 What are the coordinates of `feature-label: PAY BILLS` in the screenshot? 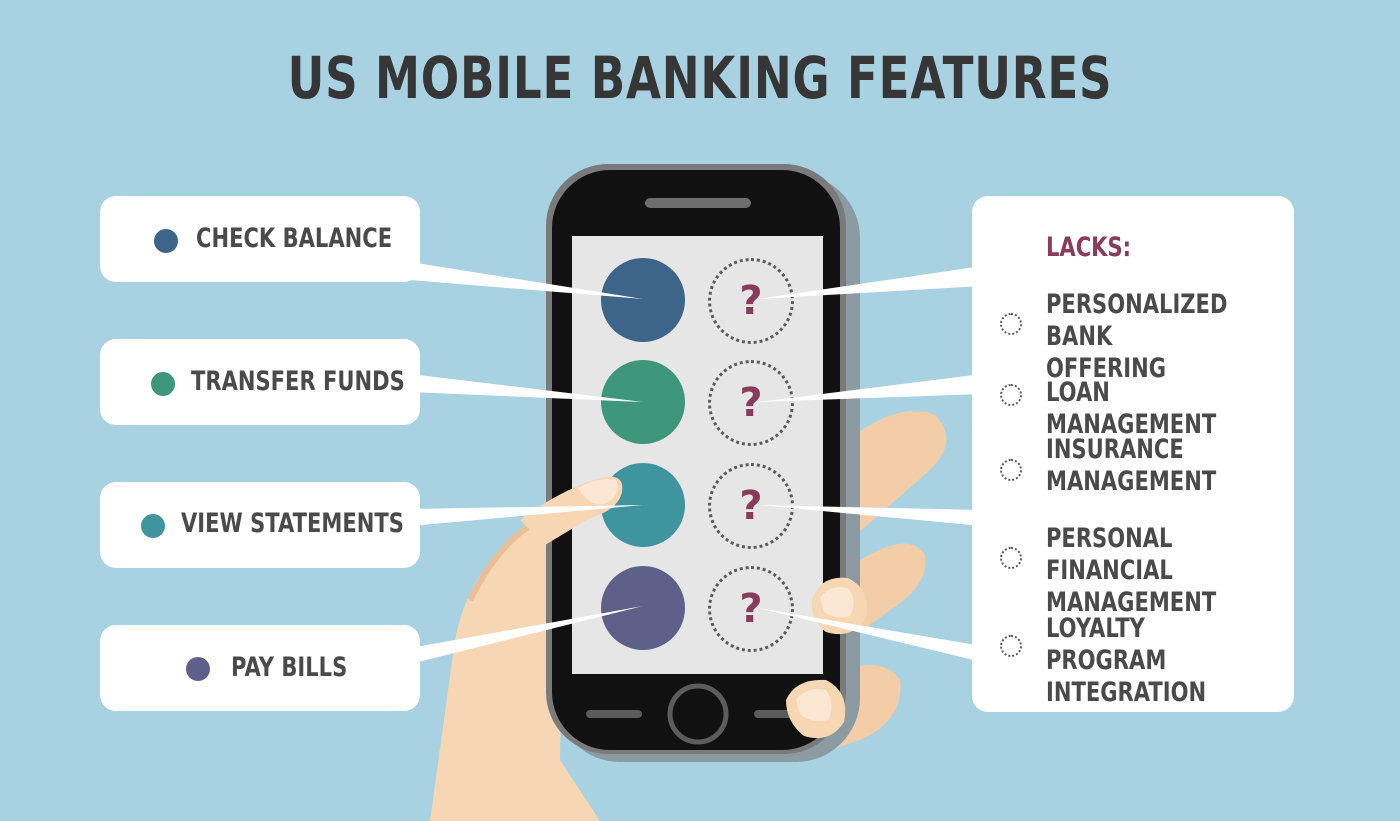 It's located at (289, 667).